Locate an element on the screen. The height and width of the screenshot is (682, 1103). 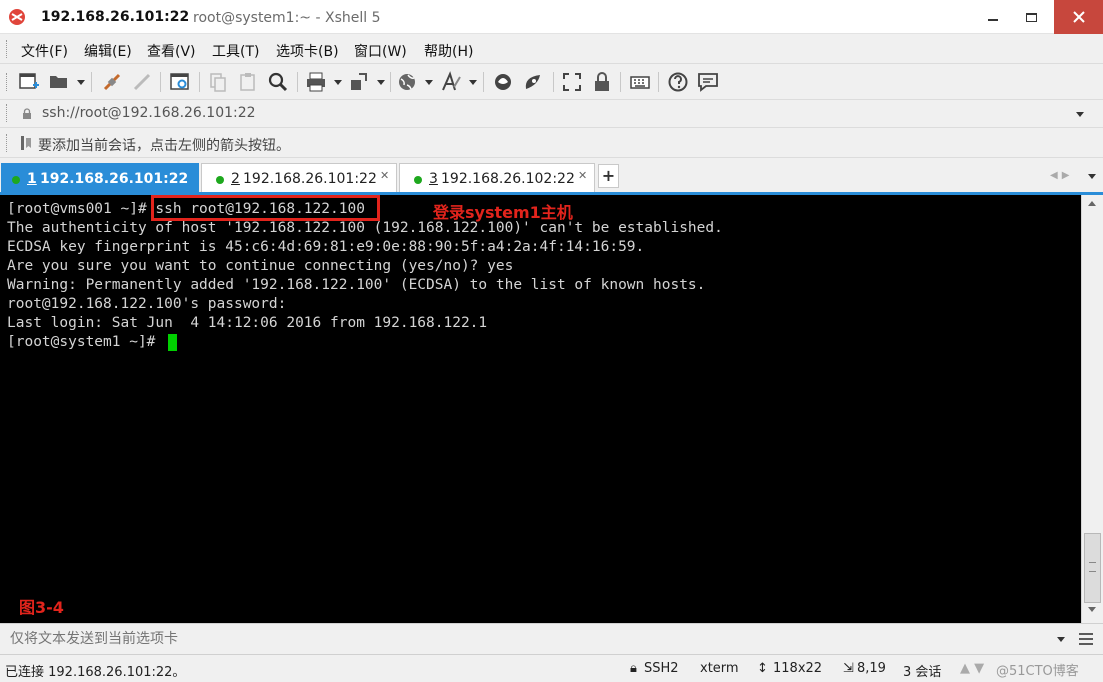
tab-session-2: 2 192.168.26.101:22 ✕ is located at coordinates (299, 178).